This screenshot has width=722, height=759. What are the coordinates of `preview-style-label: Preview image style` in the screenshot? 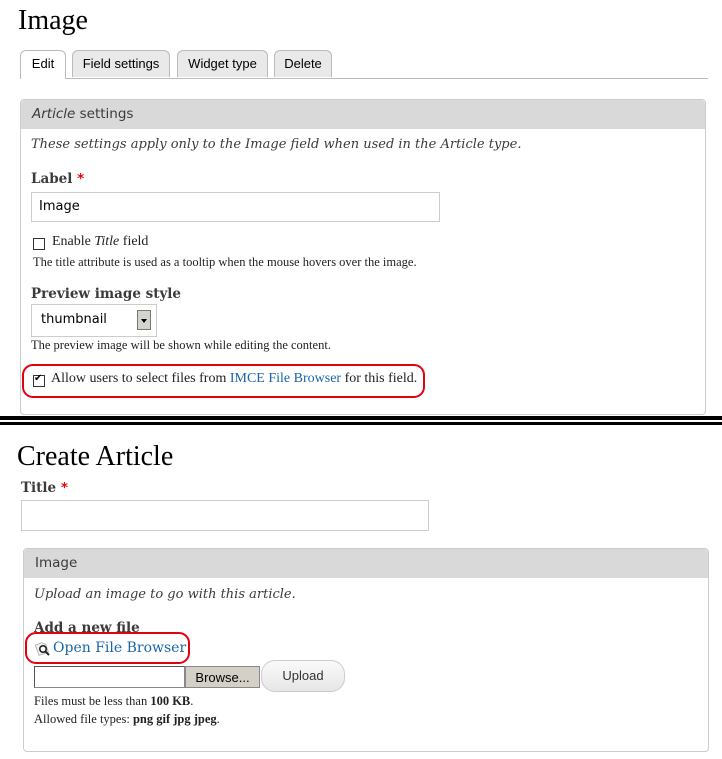 It's located at (106, 294).